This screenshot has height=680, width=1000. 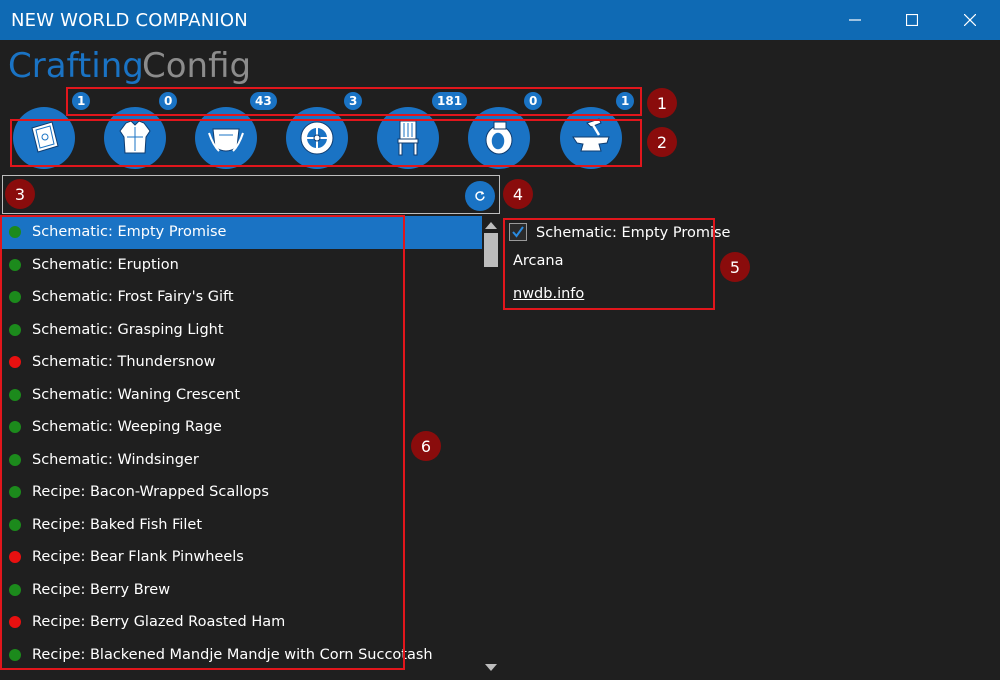 I want to click on category-engineering-button, so click(x=317, y=138).